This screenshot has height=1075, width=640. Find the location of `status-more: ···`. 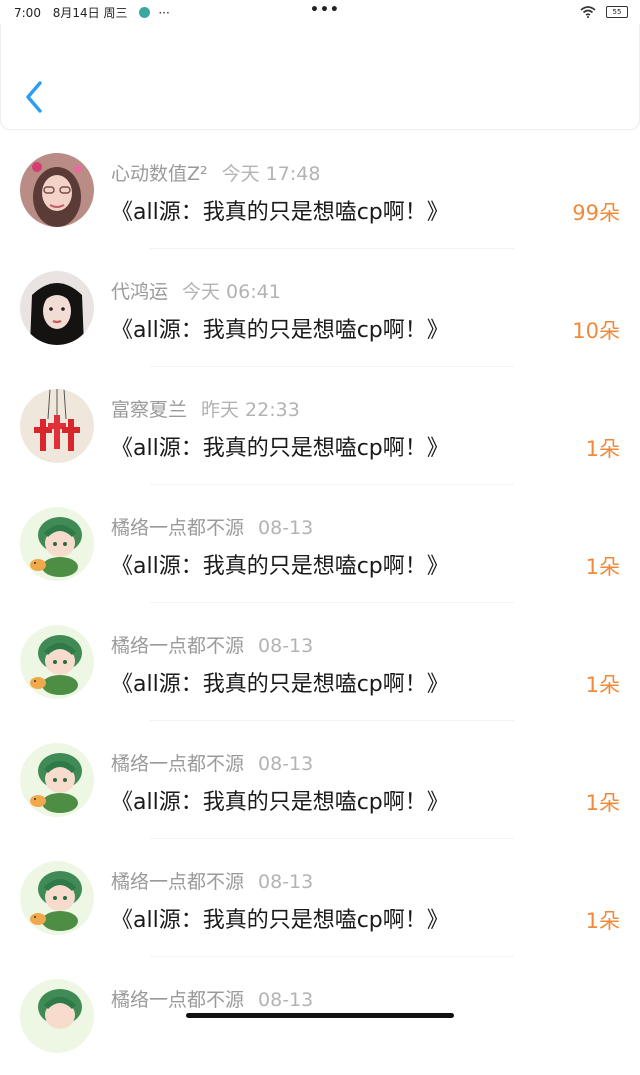

status-more: ··· is located at coordinates (164, 13).